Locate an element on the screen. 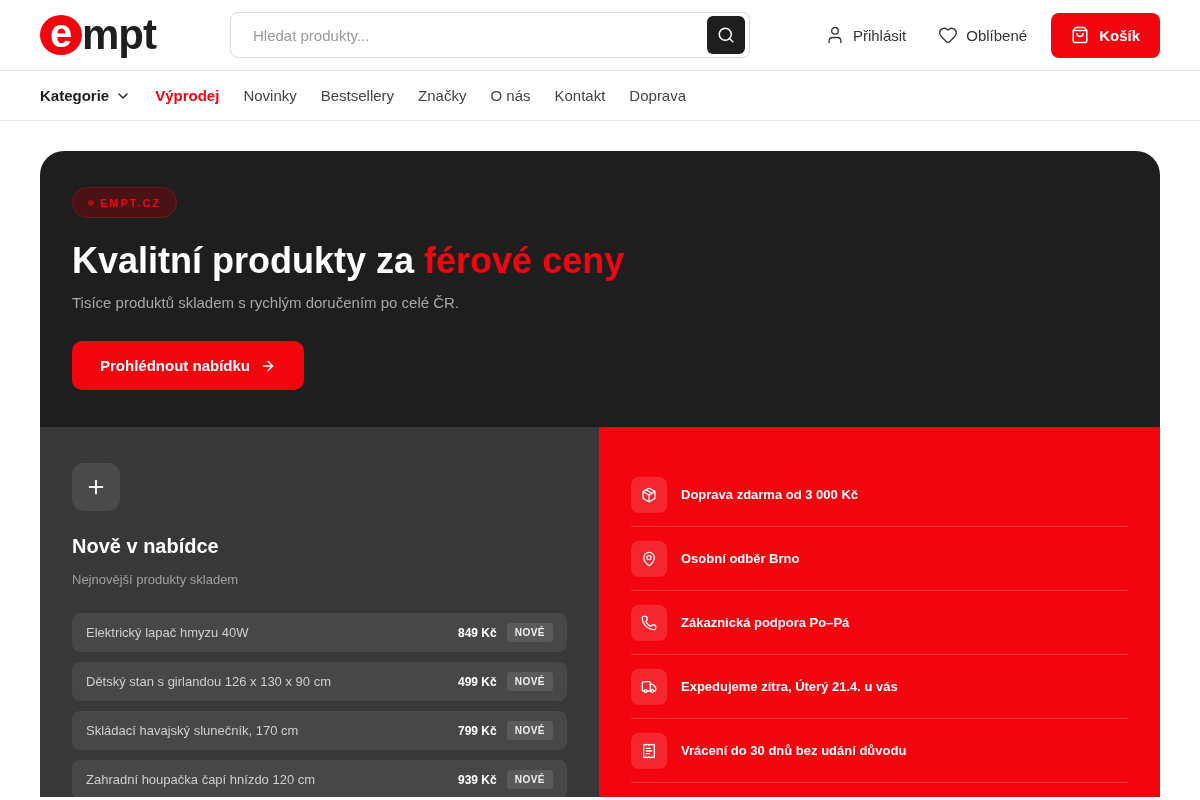 This screenshot has width=1200, height=800. receipt-icon is located at coordinates (649, 750).